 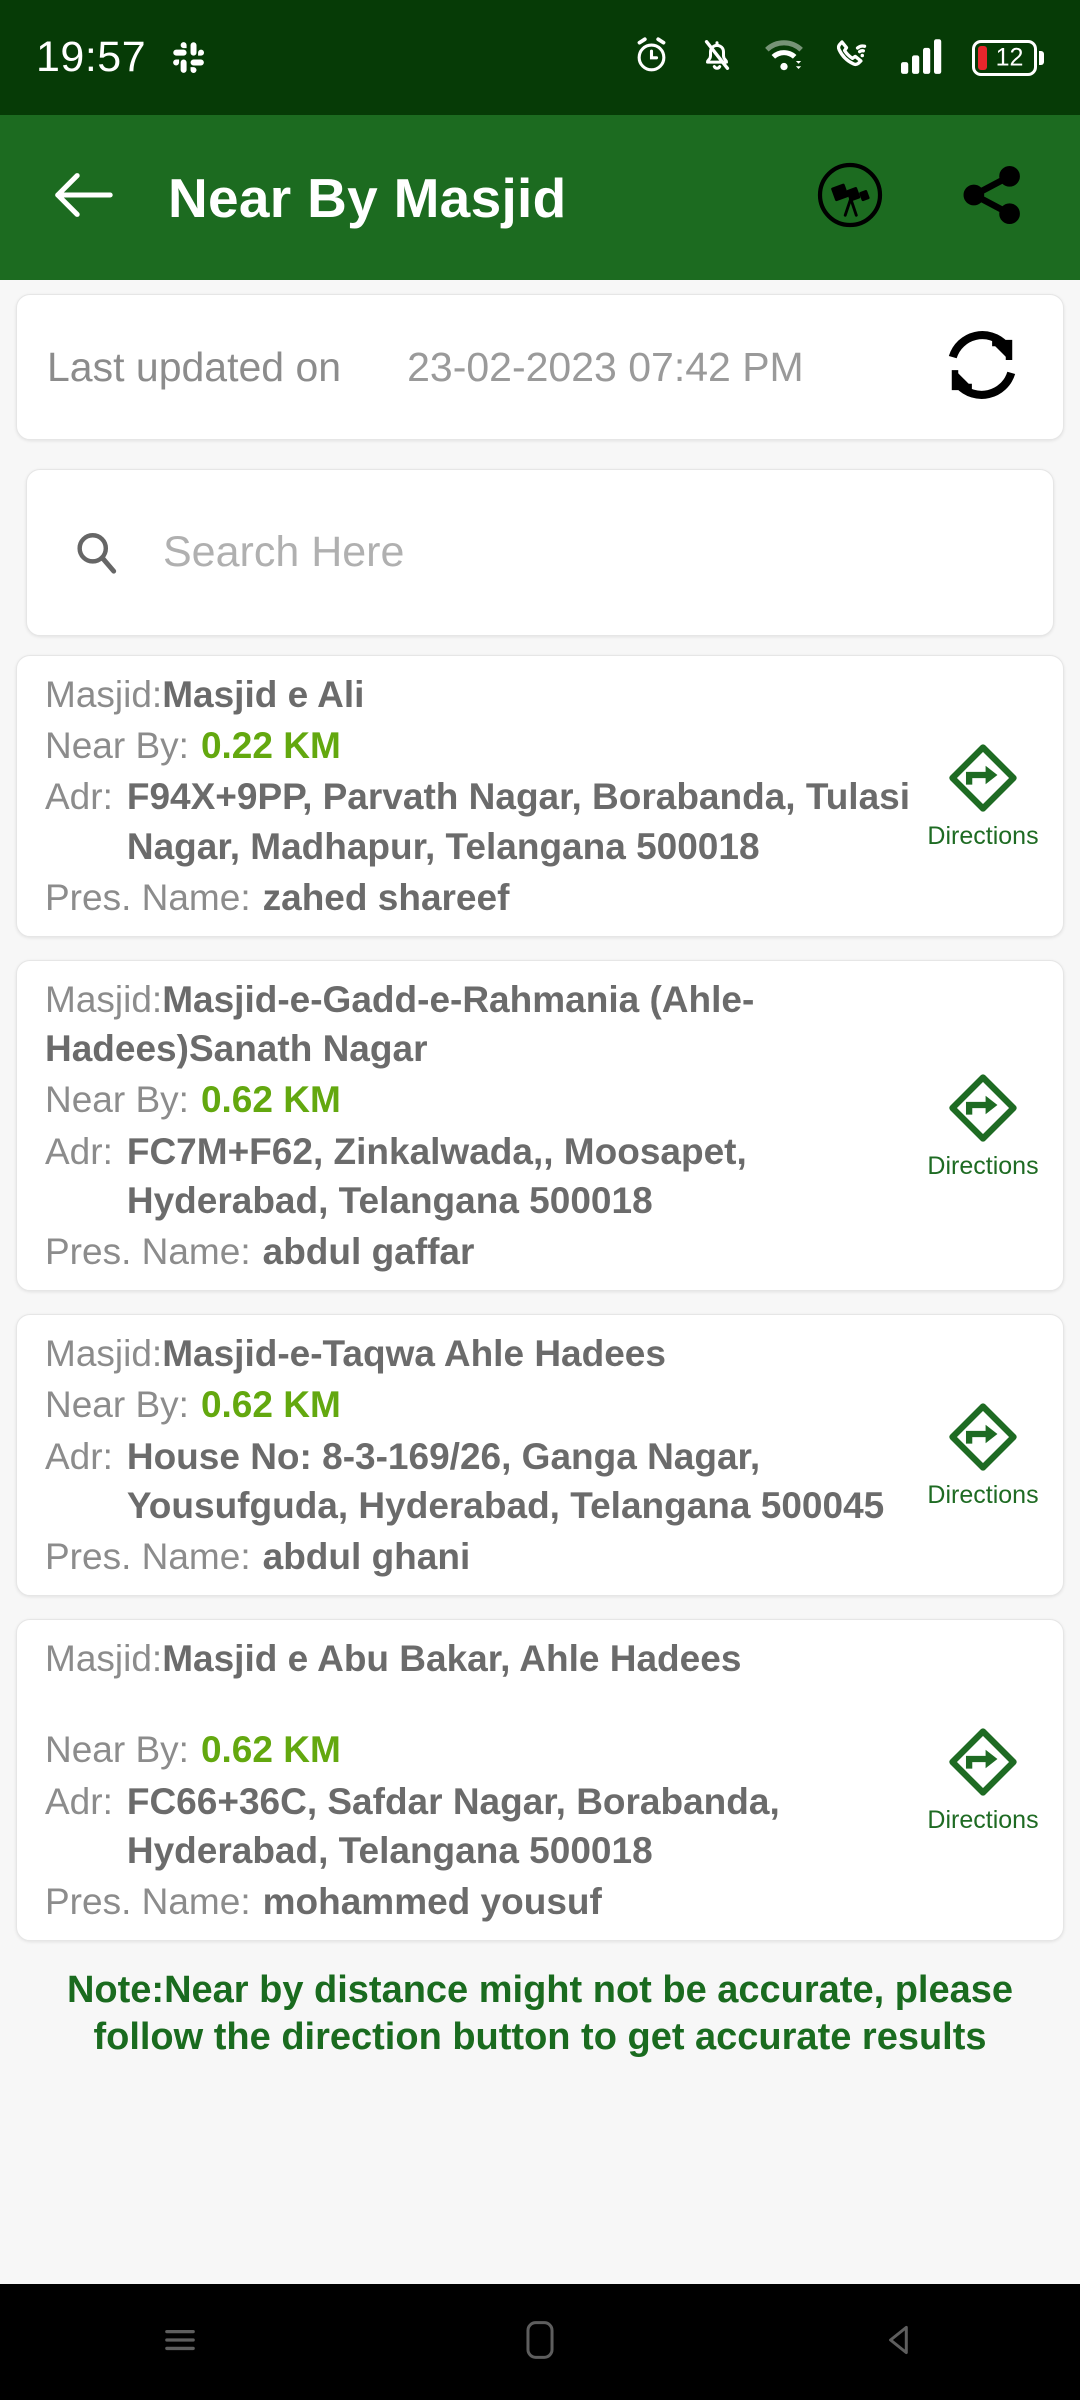 I want to click on status-clock: 19:57, so click(x=91, y=57).